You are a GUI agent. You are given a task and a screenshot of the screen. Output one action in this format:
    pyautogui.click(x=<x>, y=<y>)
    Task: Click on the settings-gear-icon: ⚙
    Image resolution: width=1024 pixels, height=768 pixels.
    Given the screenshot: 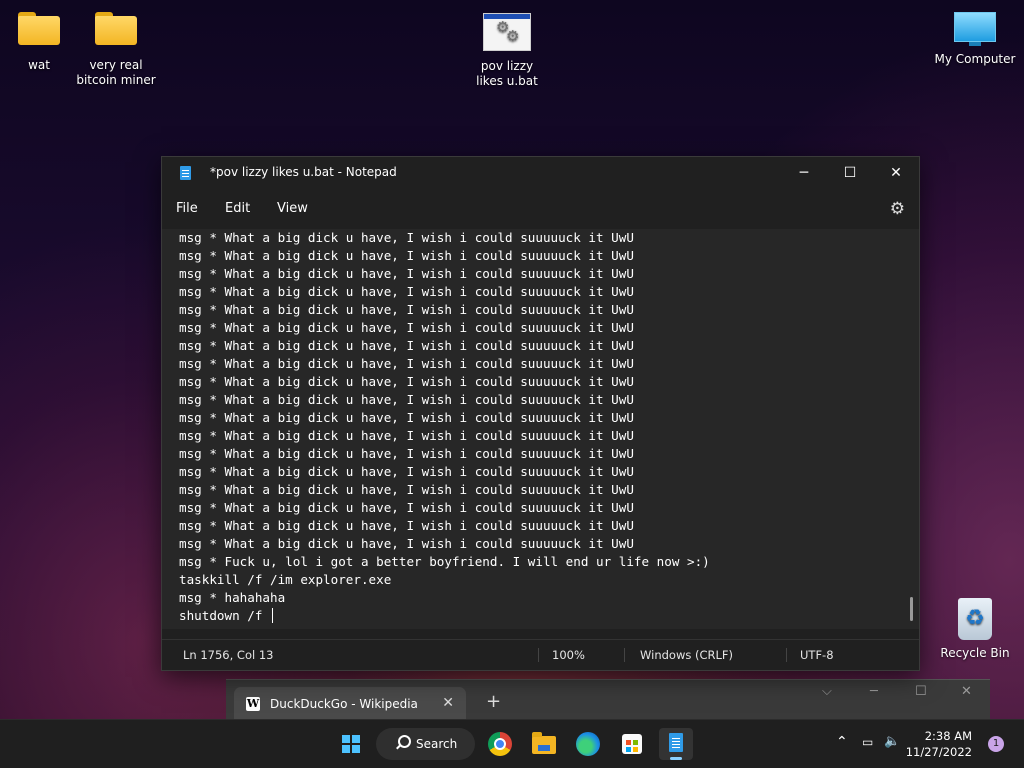 What is the action you would take?
    pyautogui.click(x=897, y=209)
    